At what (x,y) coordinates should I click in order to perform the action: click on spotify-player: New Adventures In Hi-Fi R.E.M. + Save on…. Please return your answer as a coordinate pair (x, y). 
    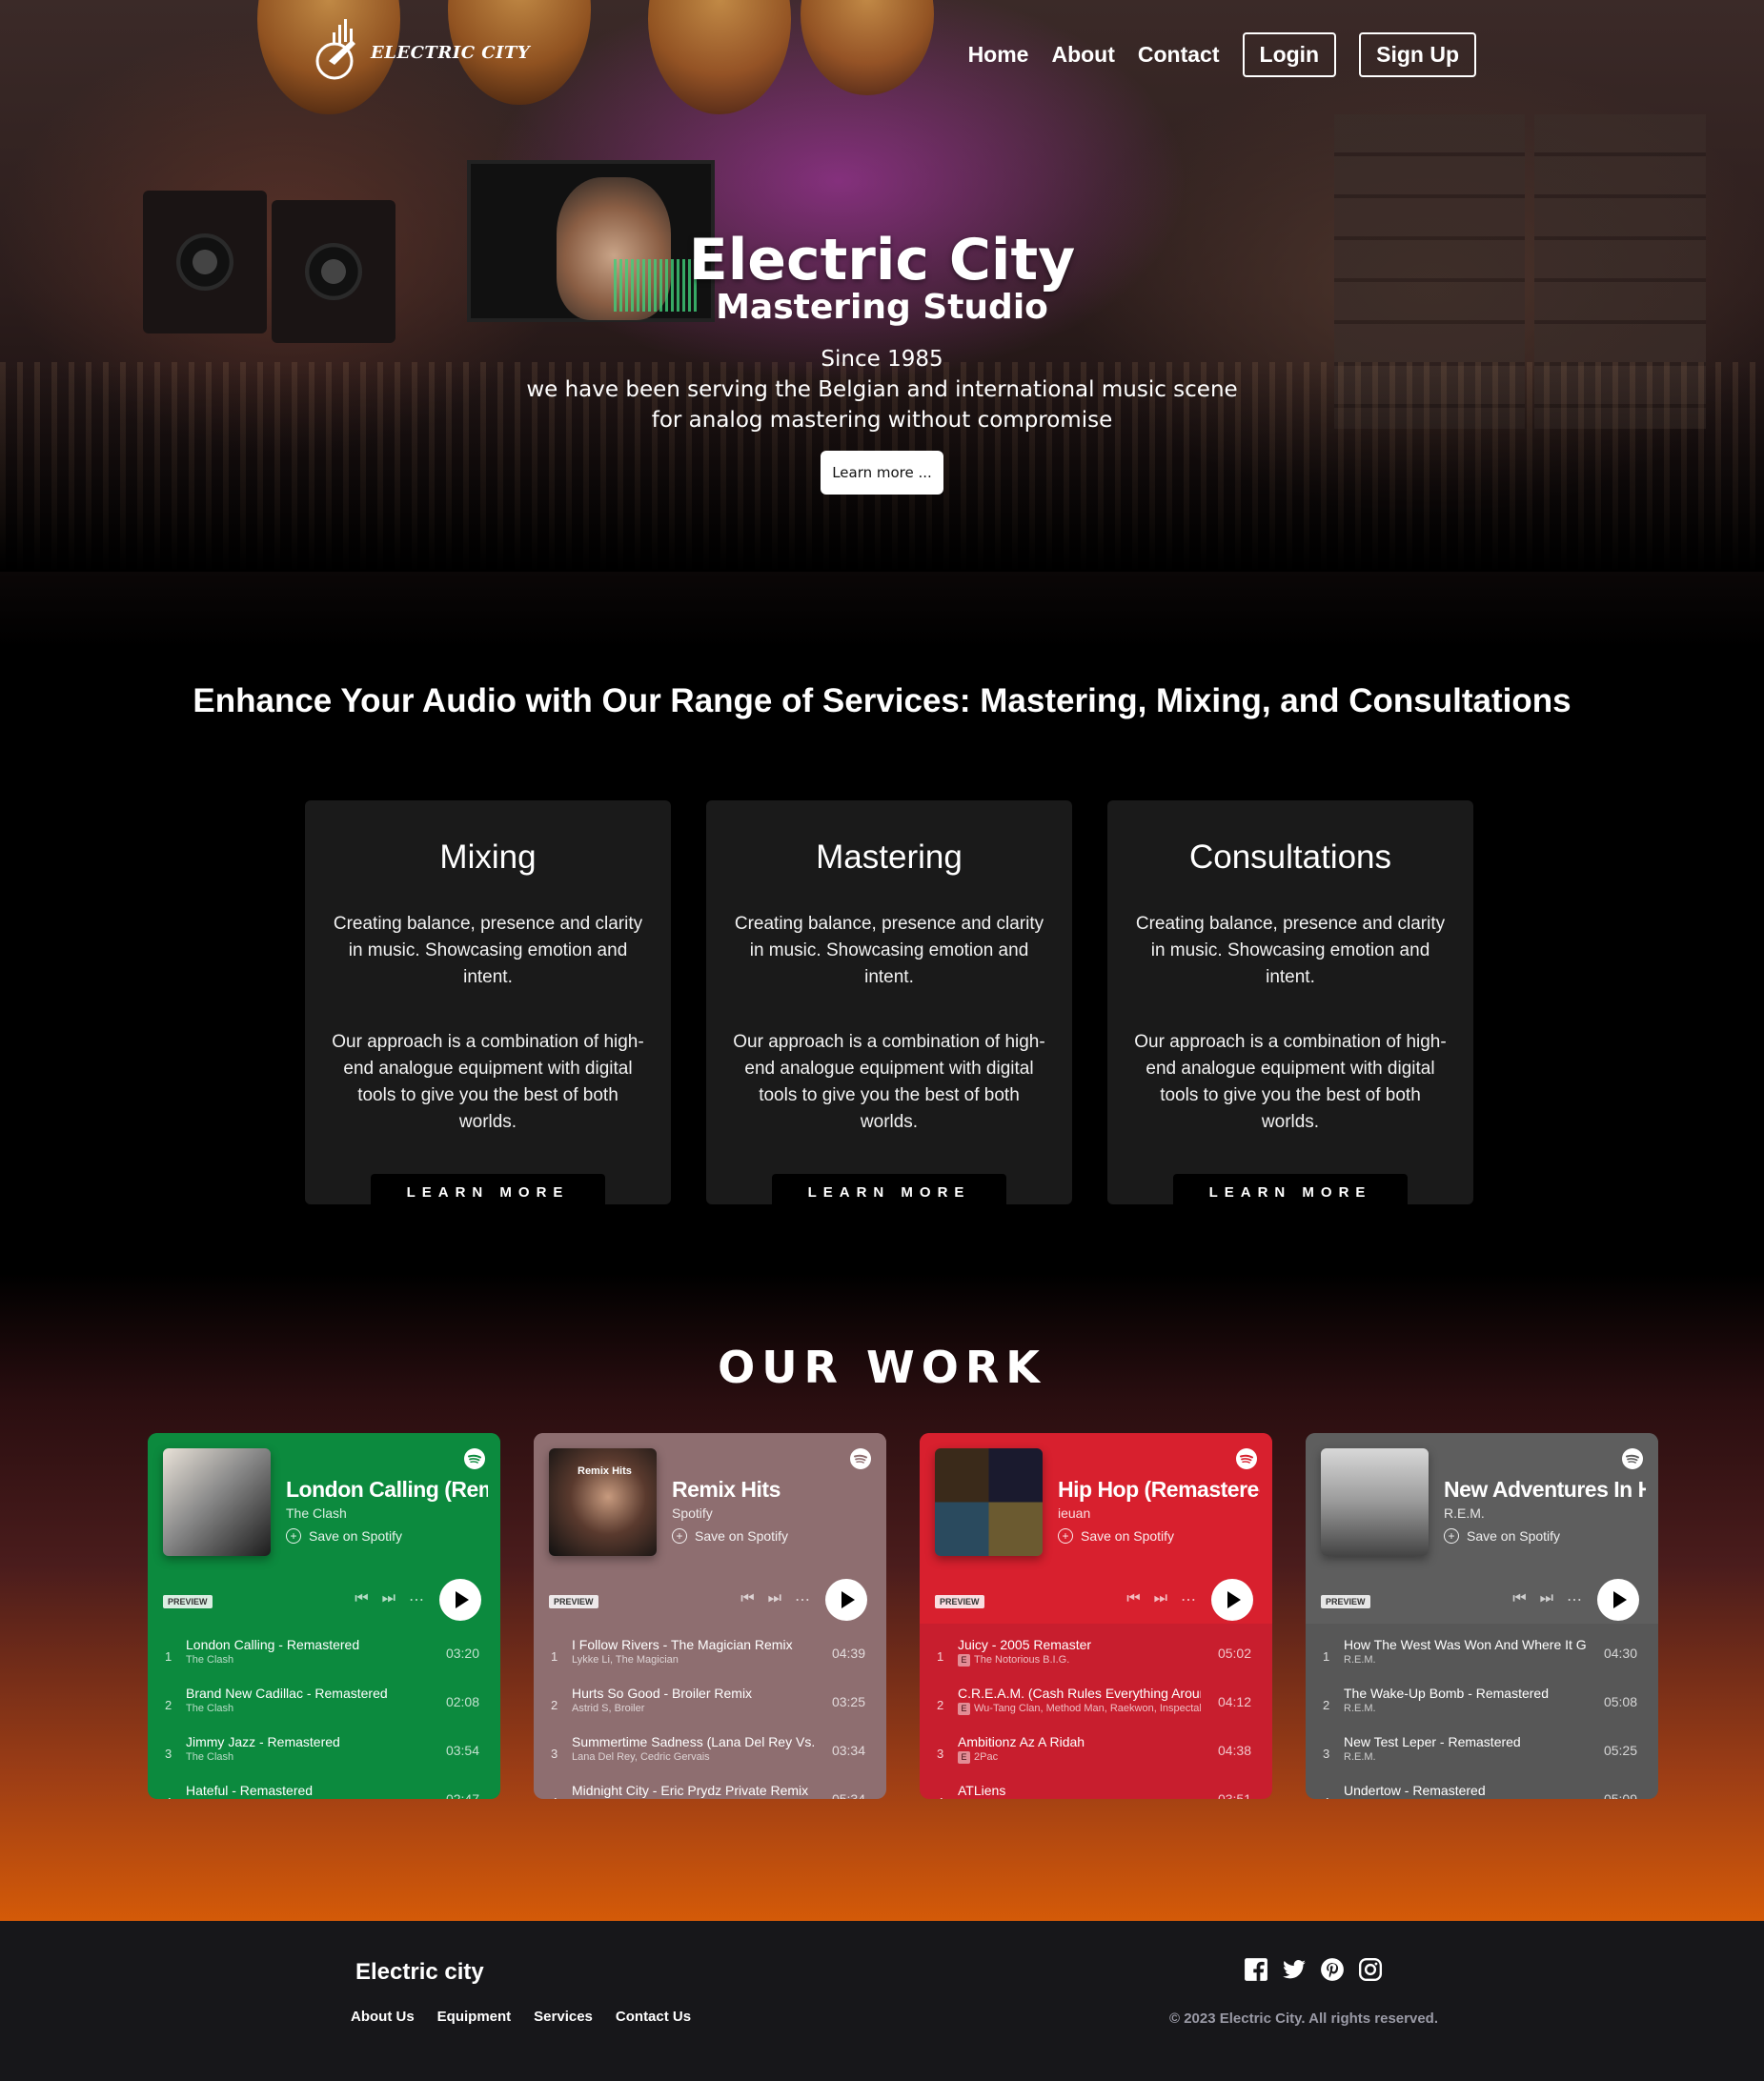
    Looking at the image, I should click on (1482, 1616).